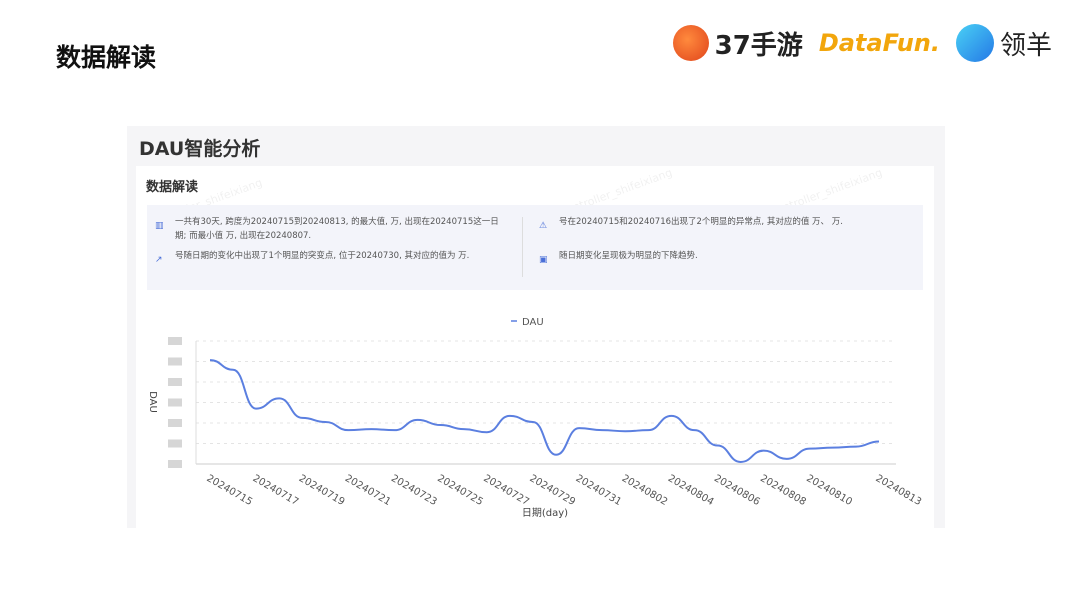 This screenshot has width=1080, height=608. I want to click on x-tick-label: 20240802, so click(645, 490).